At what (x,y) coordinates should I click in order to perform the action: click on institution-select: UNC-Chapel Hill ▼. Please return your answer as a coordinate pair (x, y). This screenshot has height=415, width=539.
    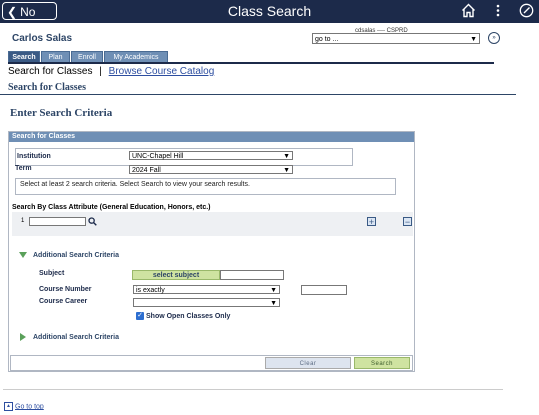
    Looking at the image, I should click on (211, 155).